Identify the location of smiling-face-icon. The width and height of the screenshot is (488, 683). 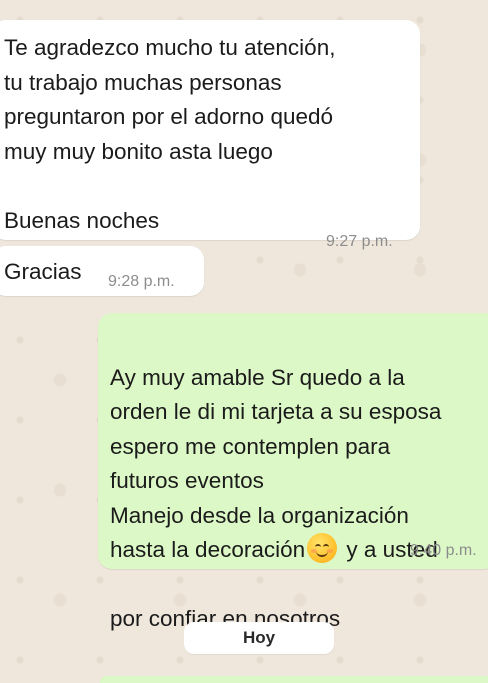
(322, 548).